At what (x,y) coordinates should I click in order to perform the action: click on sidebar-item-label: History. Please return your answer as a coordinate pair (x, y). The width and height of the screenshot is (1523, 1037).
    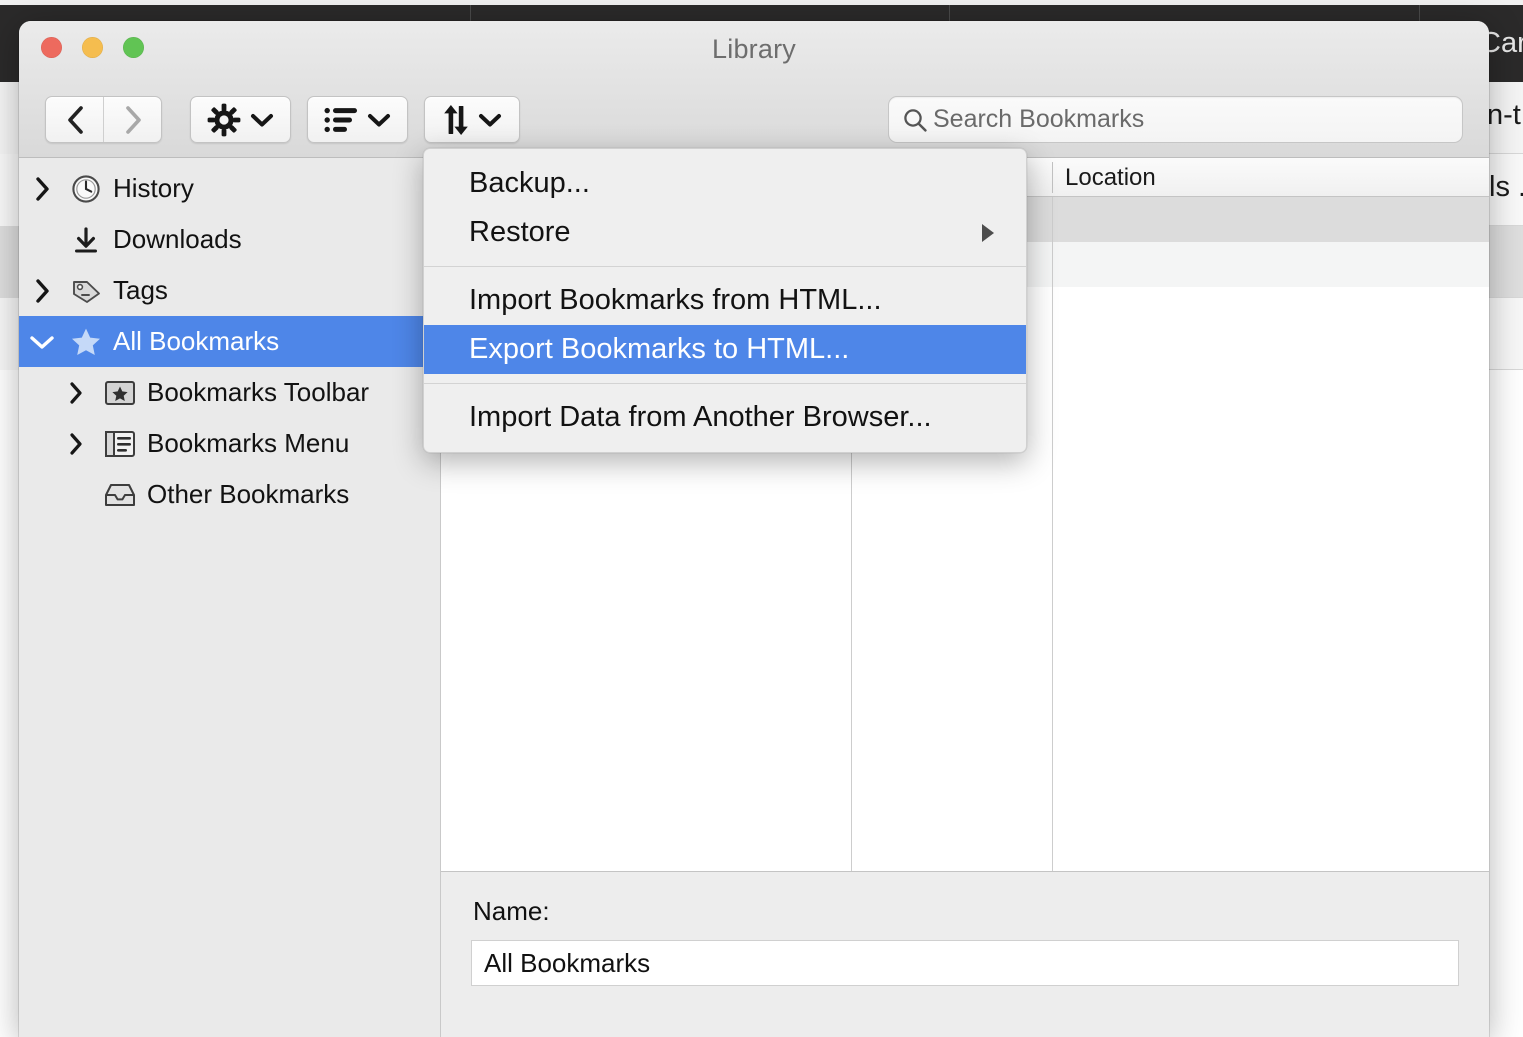
    Looking at the image, I should click on (153, 188).